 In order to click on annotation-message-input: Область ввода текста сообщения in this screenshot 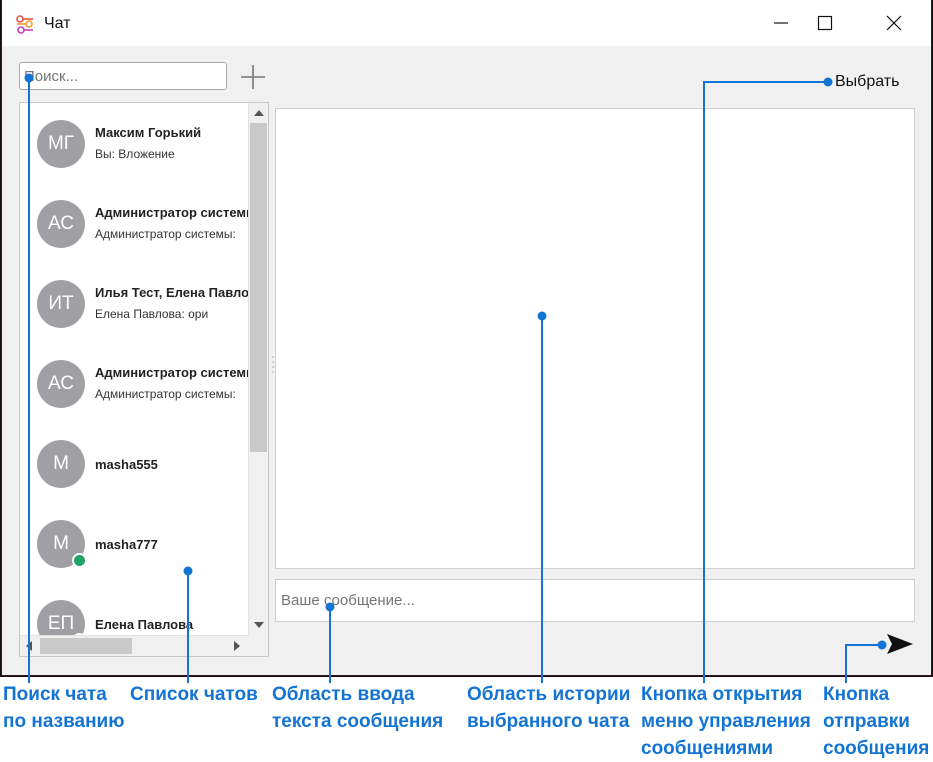, I will do `click(358, 708)`.